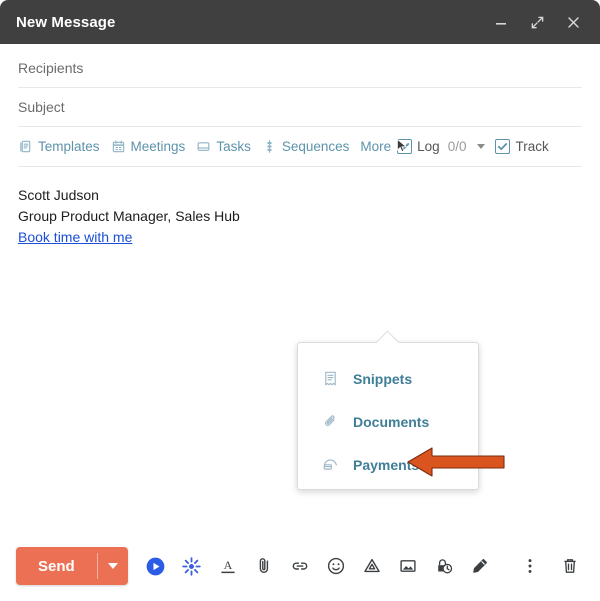 This screenshot has width=600, height=601. Describe the element at coordinates (387, 342) in the screenshot. I see `menu-notch` at that location.